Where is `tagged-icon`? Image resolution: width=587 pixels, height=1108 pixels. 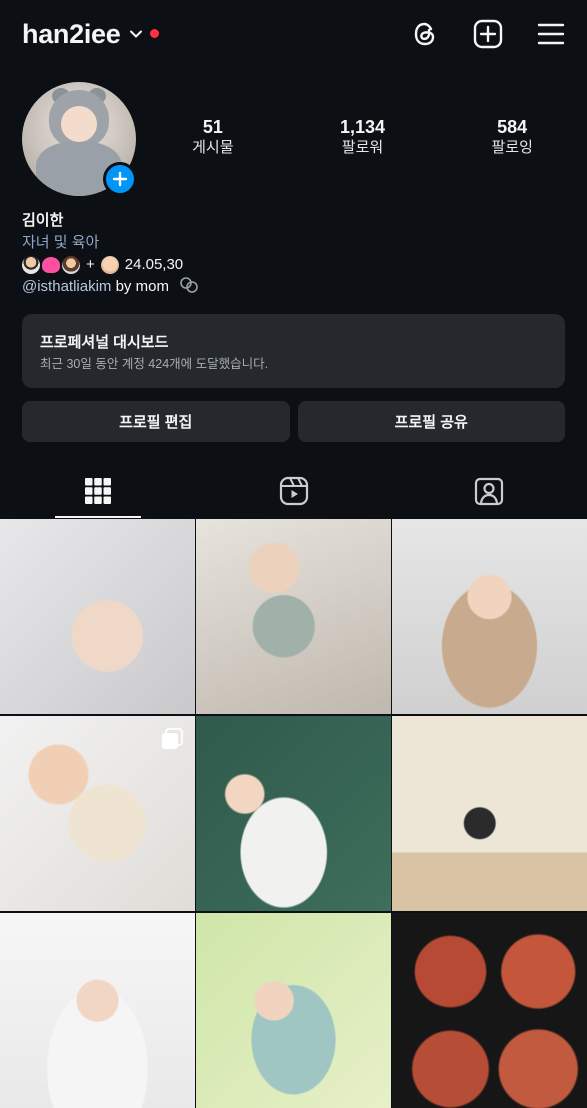
tagged-icon is located at coordinates (489, 491).